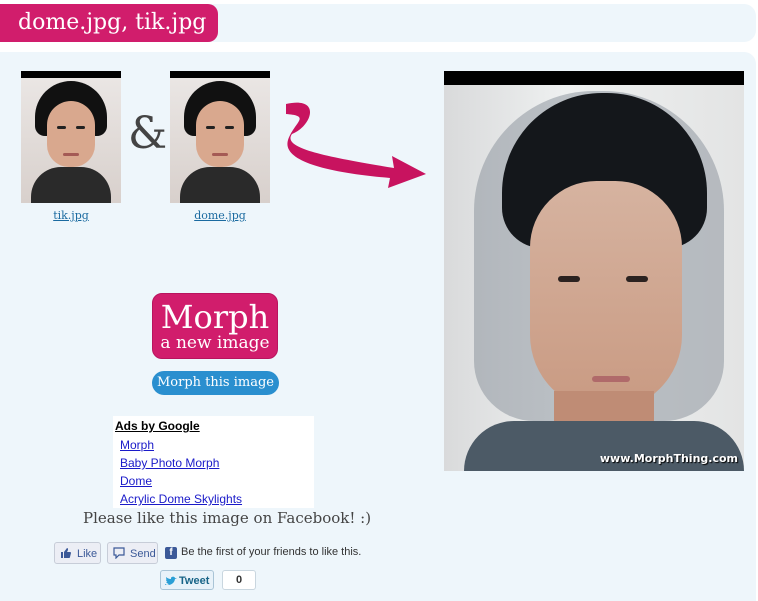 The height and width of the screenshot is (601, 758). I want to click on source-thumbnail-dome, so click(220, 137).